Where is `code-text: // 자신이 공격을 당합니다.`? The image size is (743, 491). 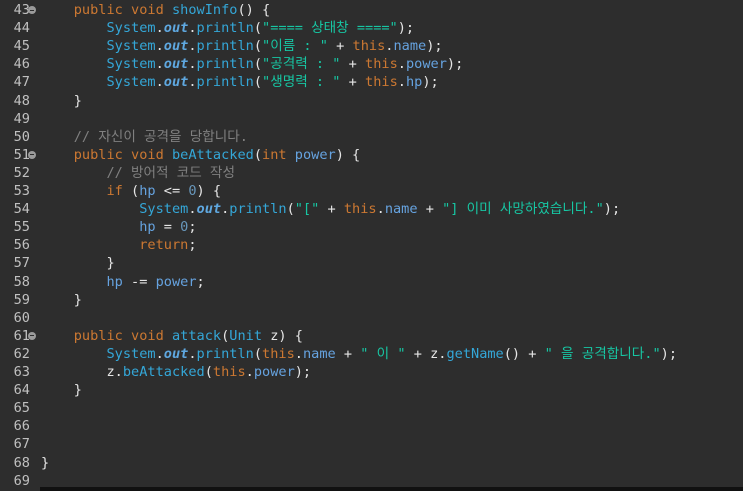 code-text: // 자신이 공격을 당합니다. is located at coordinates (144, 137).